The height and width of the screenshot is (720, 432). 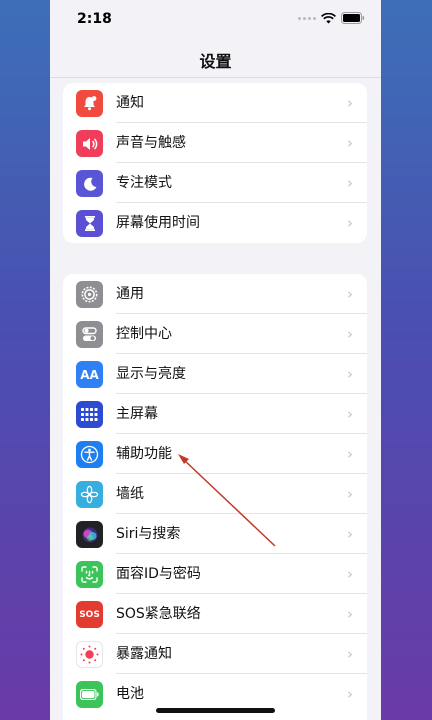 What do you see at coordinates (137, 414) in the screenshot?
I see `settings-item-label: 主屏幕` at bounding box center [137, 414].